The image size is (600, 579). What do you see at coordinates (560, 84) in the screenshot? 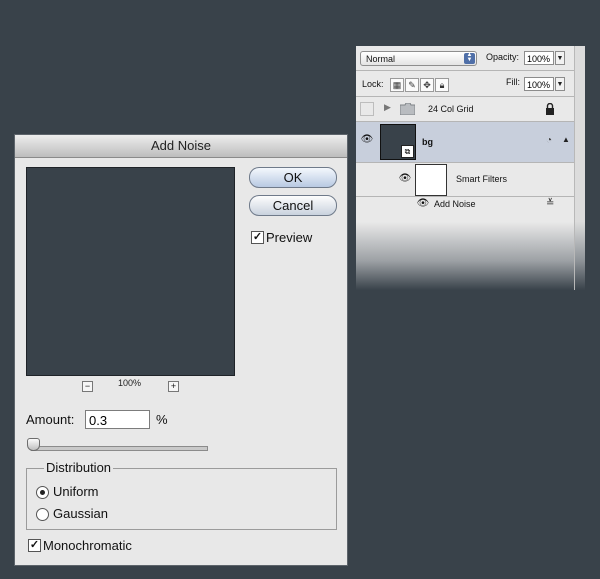
I see `fill-dropdown-icon: ▼` at bounding box center [560, 84].